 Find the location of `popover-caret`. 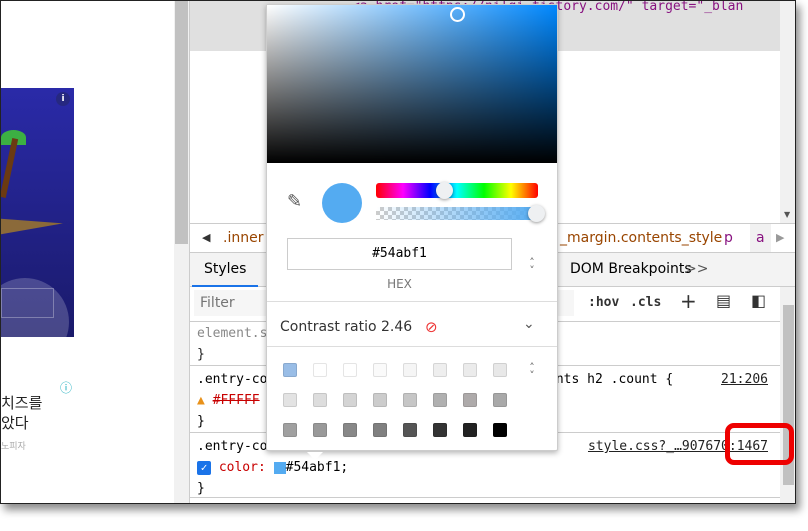

popover-caret is located at coordinates (315, 456).